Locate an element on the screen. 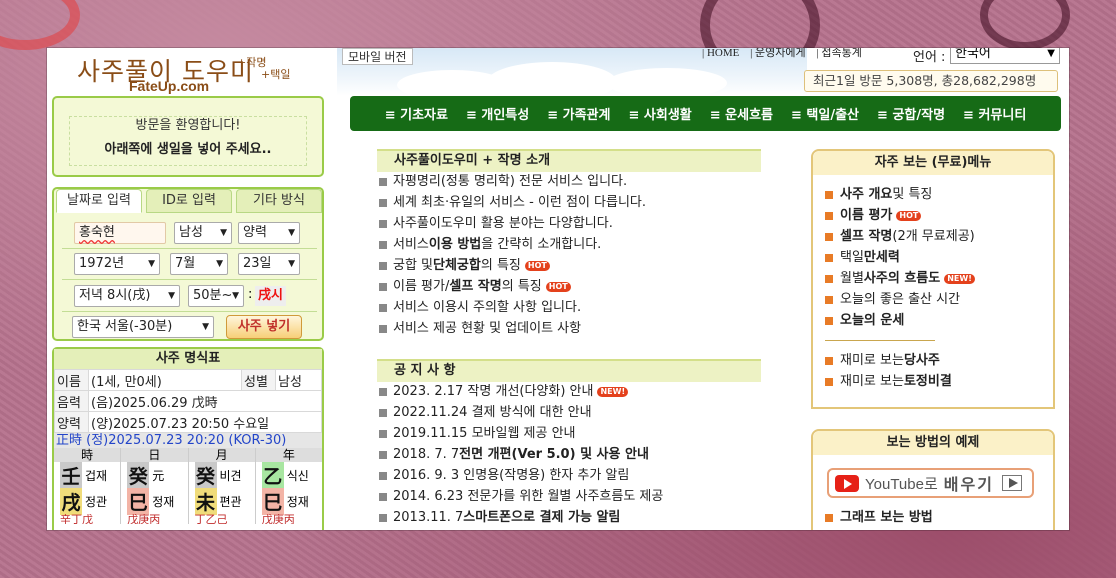 Image resolution: width=1116 pixels, height=578 pixels. notice-item: 2019.11.15 모바일웹 제공 안내 is located at coordinates (584, 433).